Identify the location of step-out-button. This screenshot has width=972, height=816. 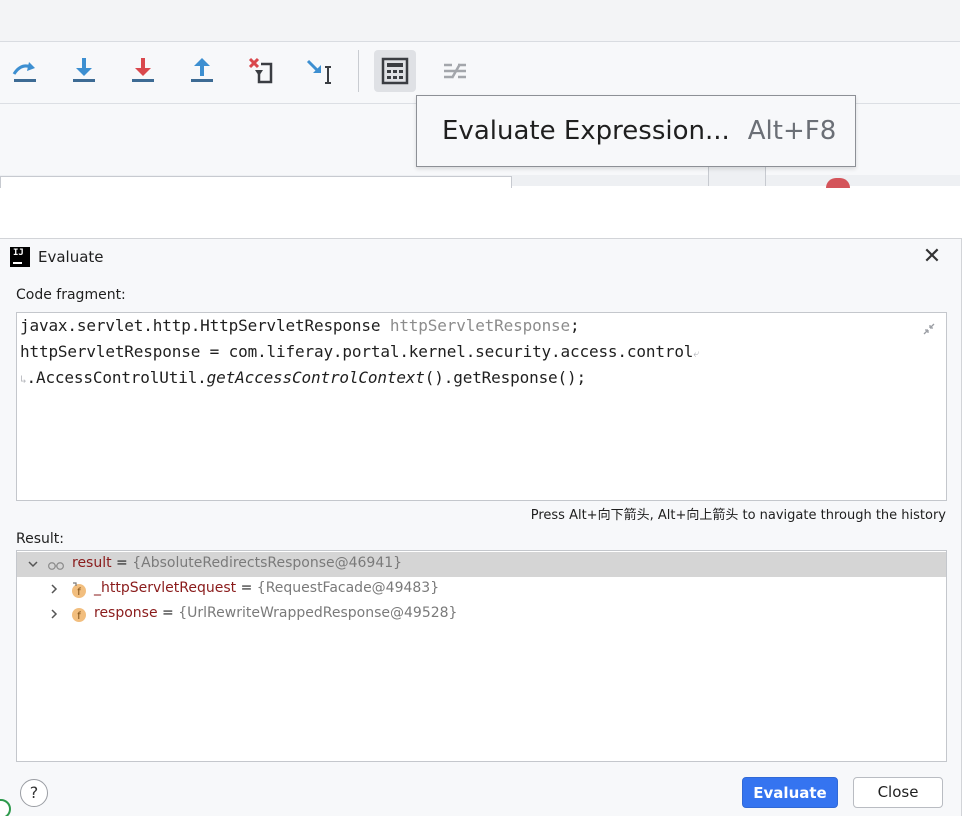
(202, 71).